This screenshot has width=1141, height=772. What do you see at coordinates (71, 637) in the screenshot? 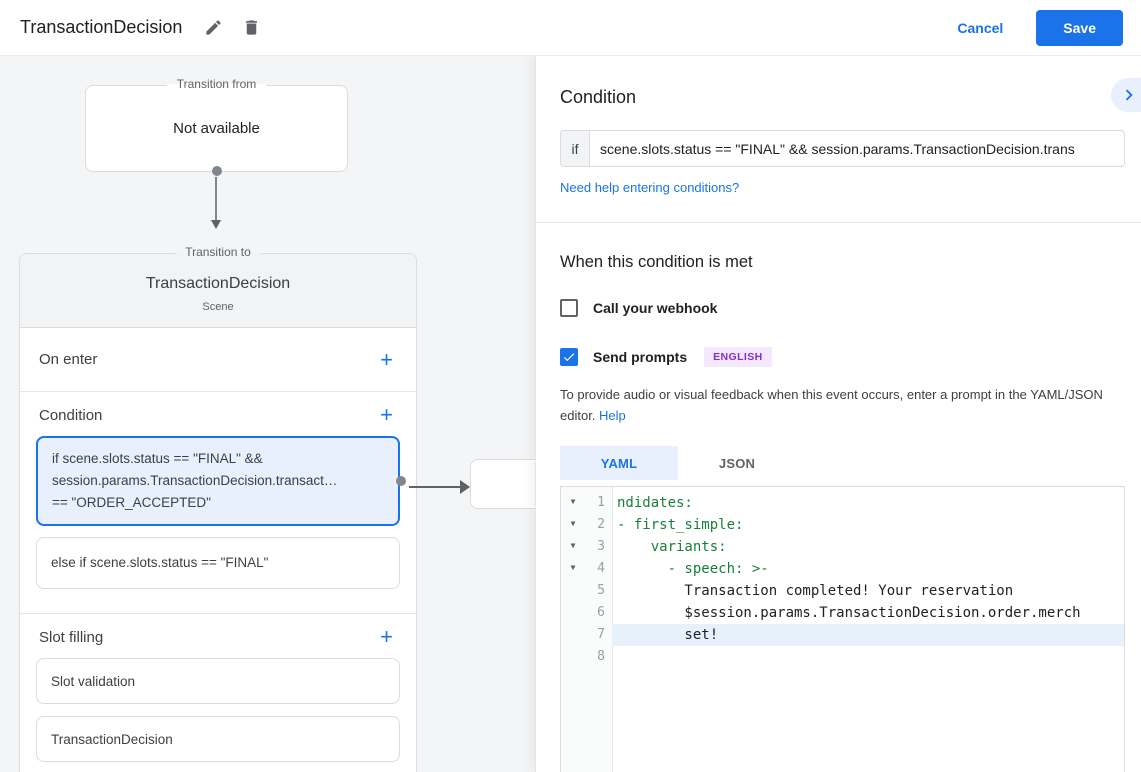
I see `slot-filling-label: Slot filling` at bounding box center [71, 637].